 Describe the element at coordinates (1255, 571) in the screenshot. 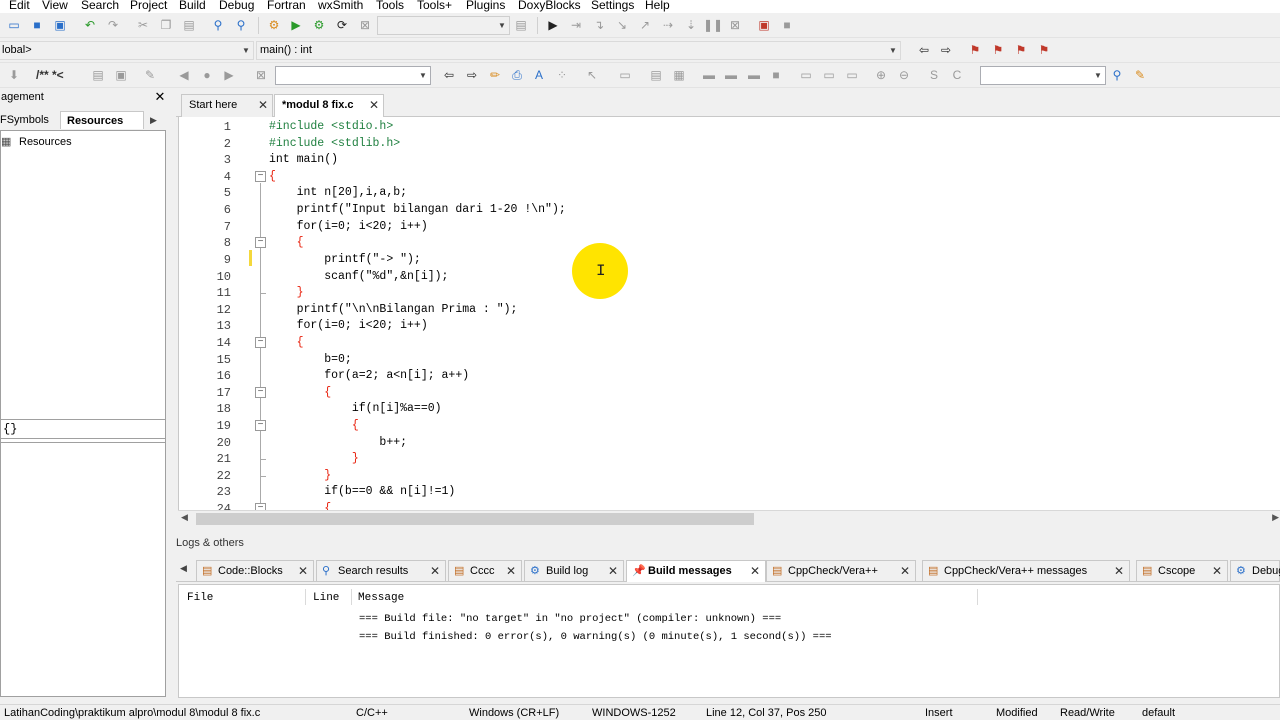

I see `tab-debug: ⚙ Debug` at that location.